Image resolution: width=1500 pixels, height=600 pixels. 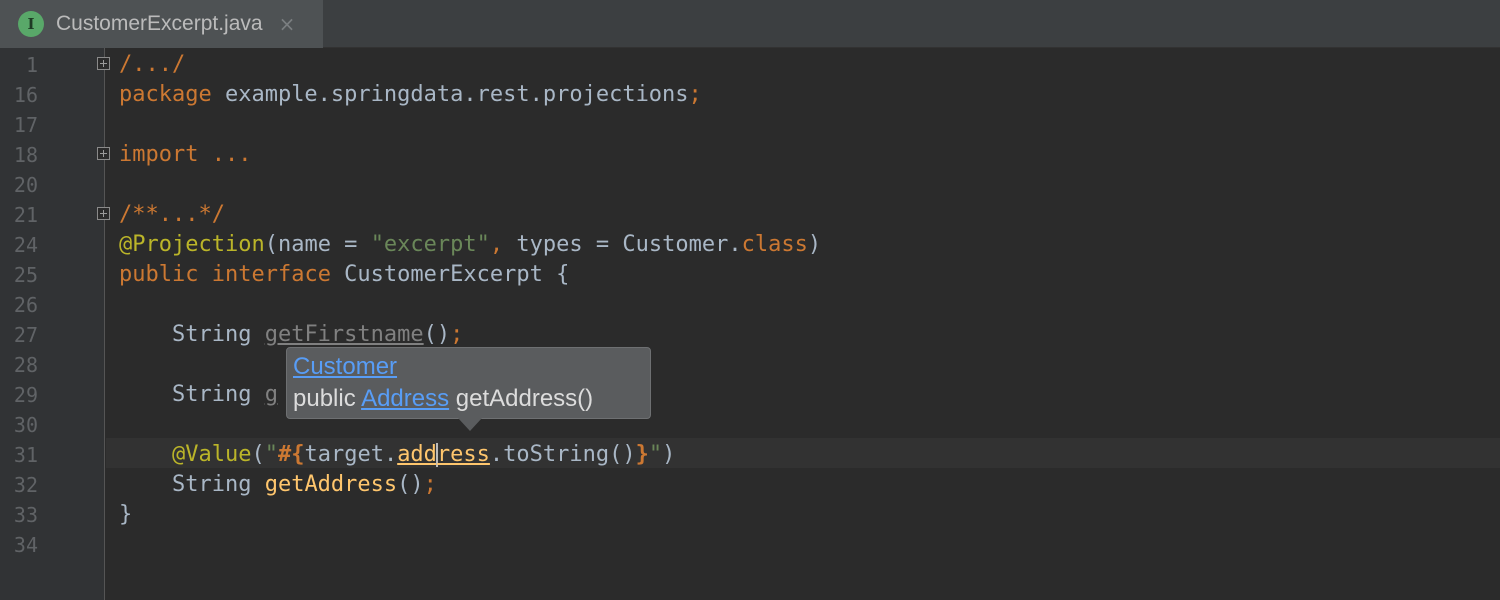 What do you see at coordinates (304, 244) in the screenshot?
I see `annotation-param: name` at bounding box center [304, 244].